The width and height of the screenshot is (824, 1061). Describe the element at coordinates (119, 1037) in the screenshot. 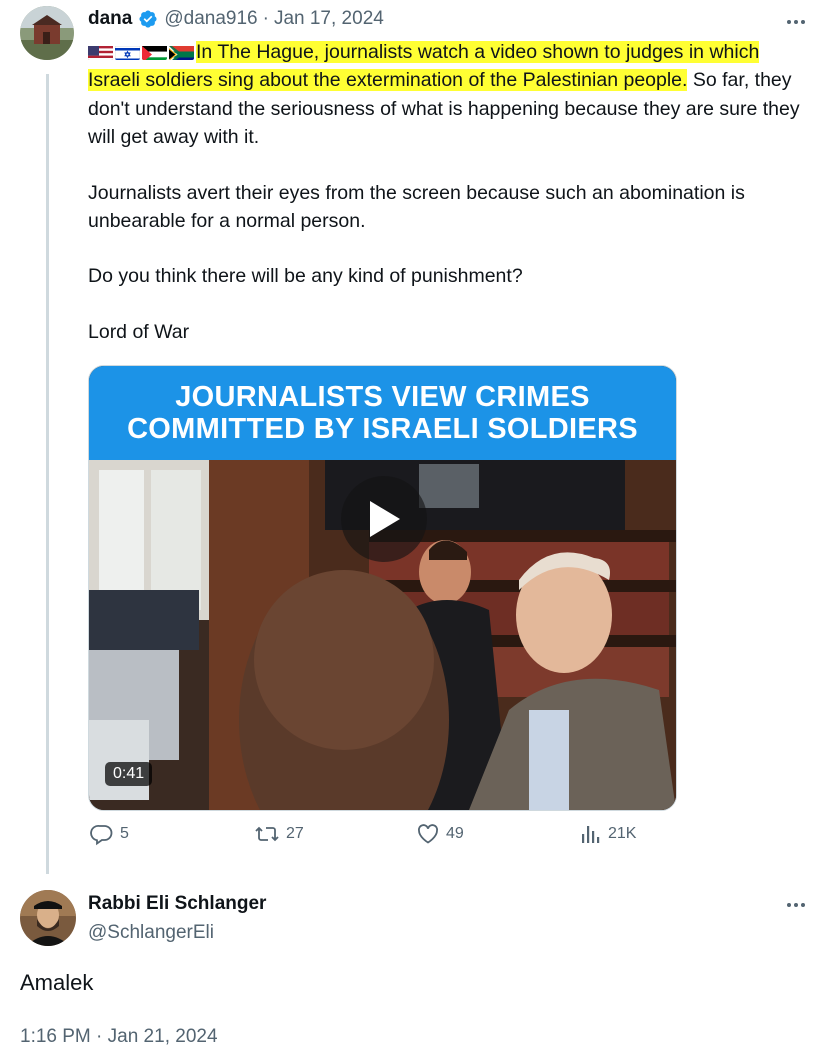

I see `reply-timestamp: 1:16 PM · Jan 21, 2024` at that location.